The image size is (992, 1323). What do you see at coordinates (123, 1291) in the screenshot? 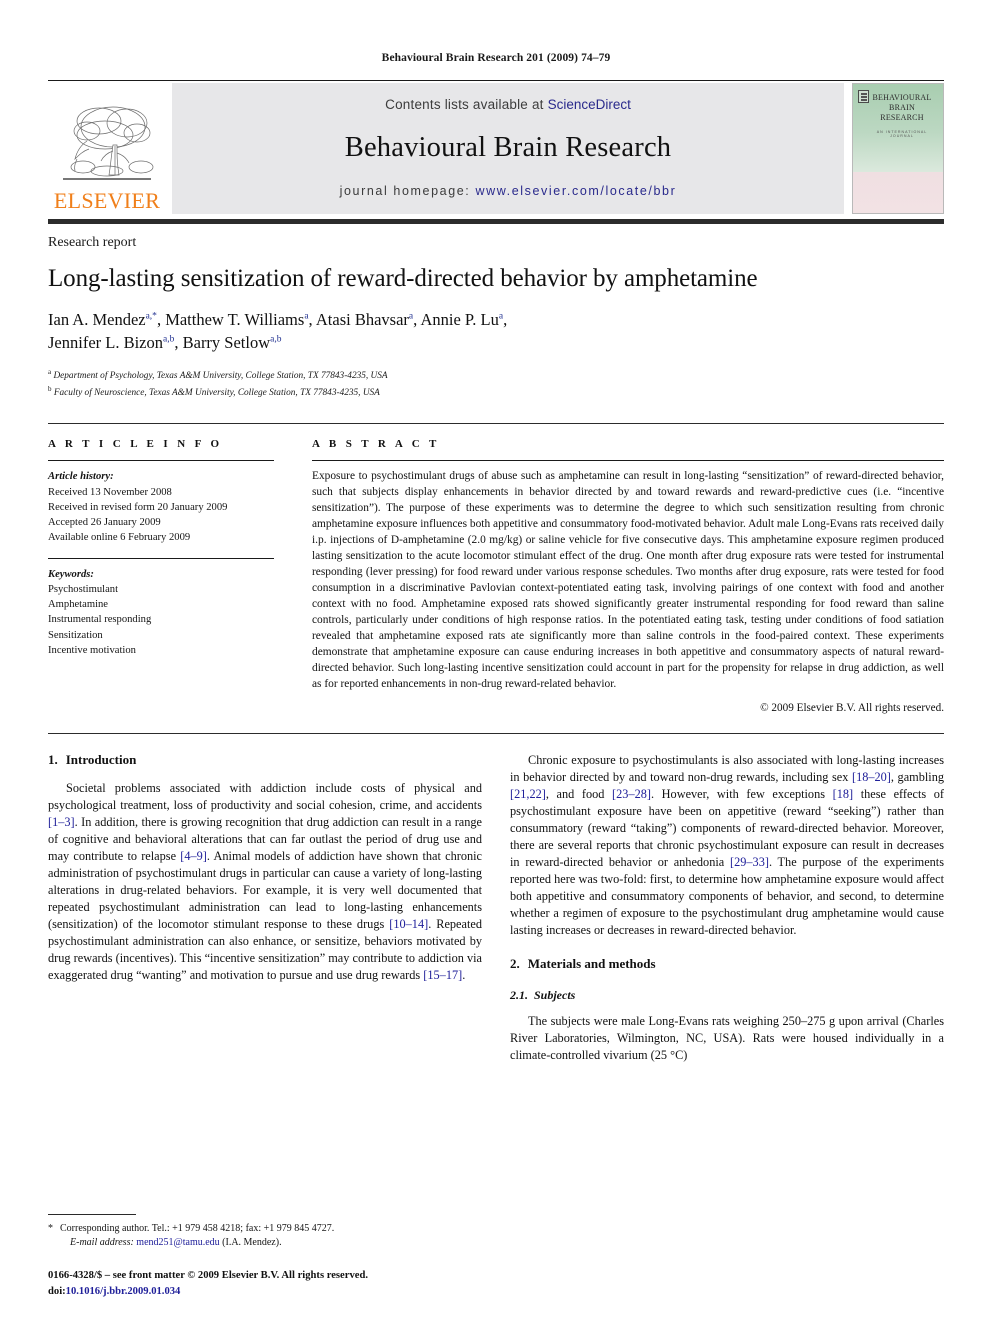
I see `doi-link: 10.1016/j.bbr.2009.01.034` at bounding box center [123, 1291].